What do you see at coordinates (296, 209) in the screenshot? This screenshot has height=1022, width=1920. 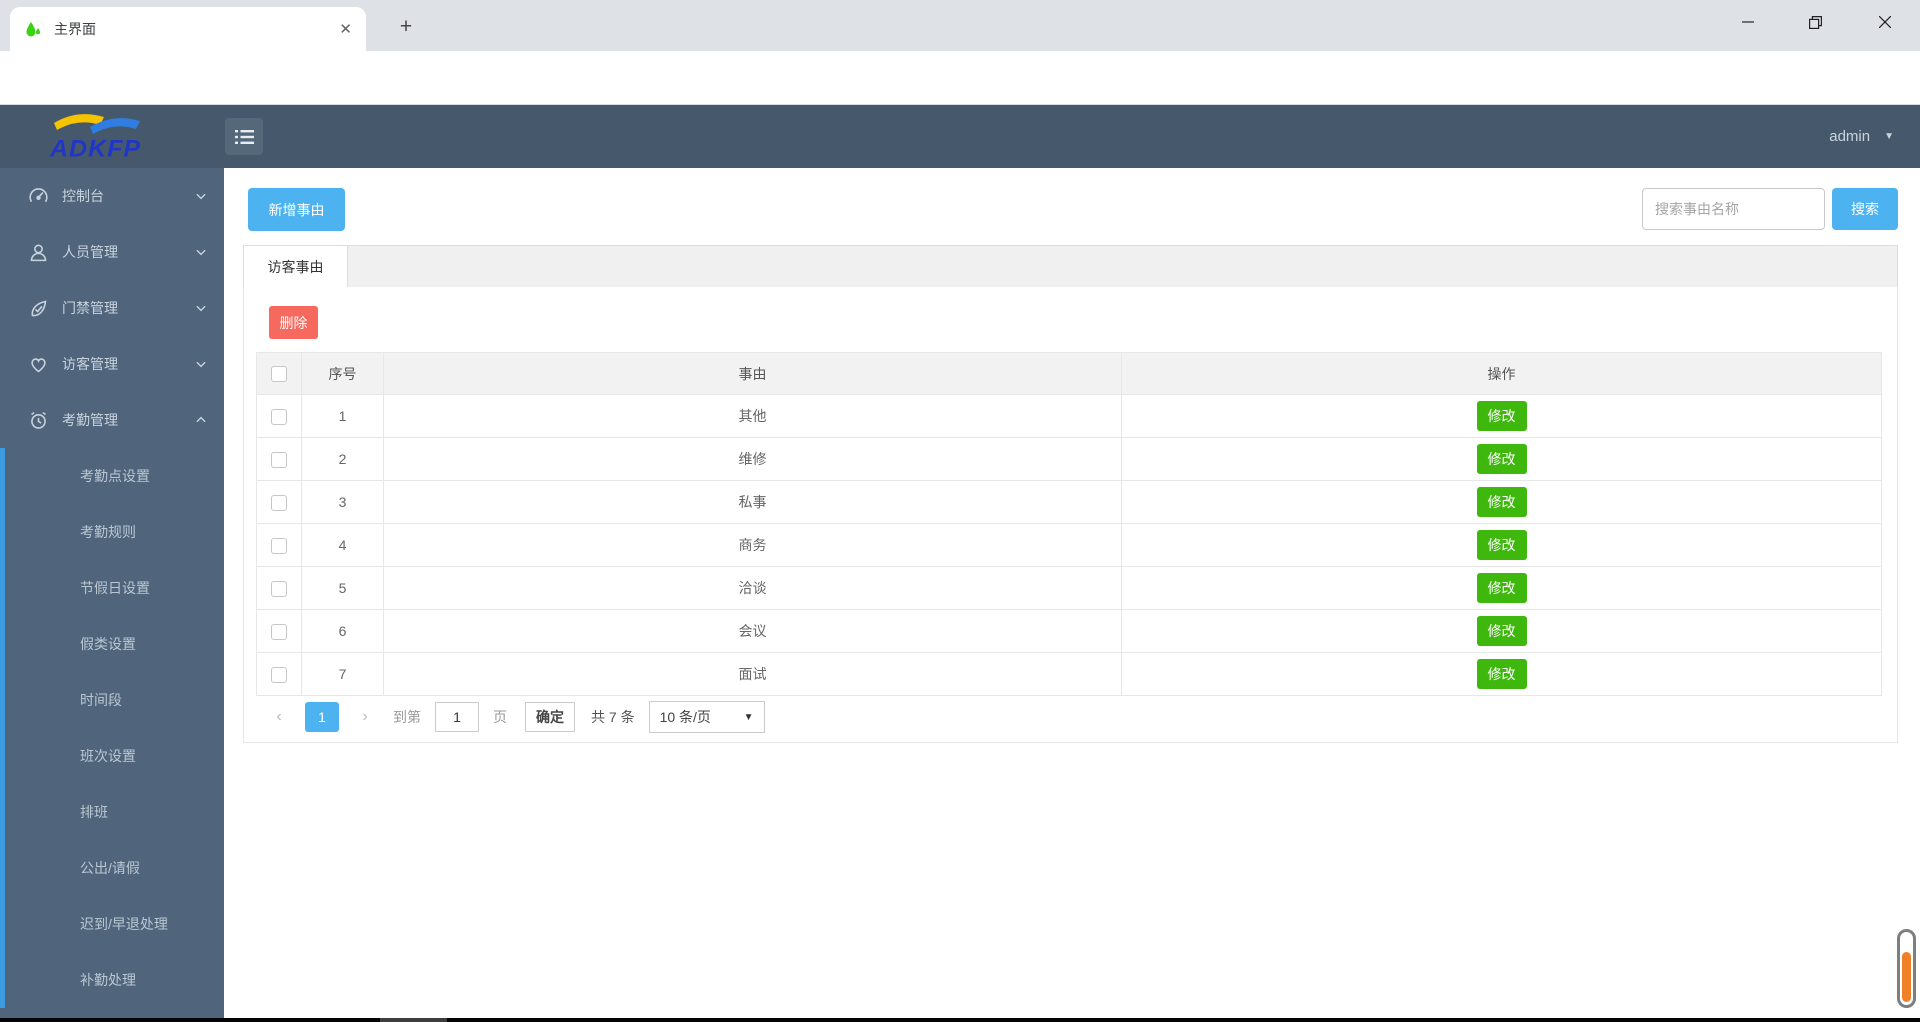 I see `add-reason-button: 新增事由` at bounding box center [296, 209].